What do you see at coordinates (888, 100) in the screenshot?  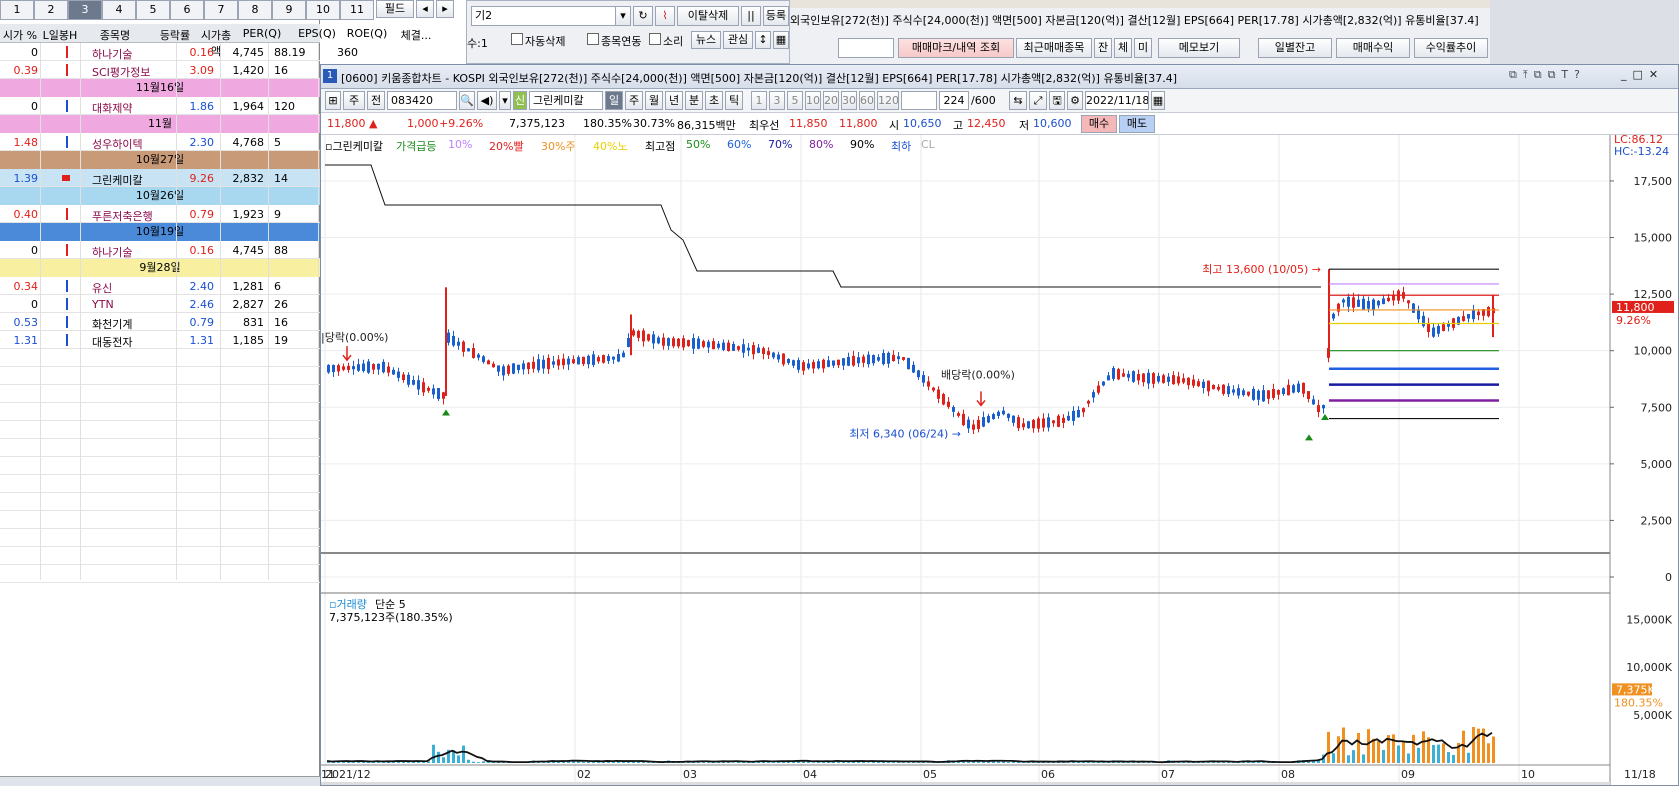 I see `interval-120: 120` at bounding box center [888, 100].